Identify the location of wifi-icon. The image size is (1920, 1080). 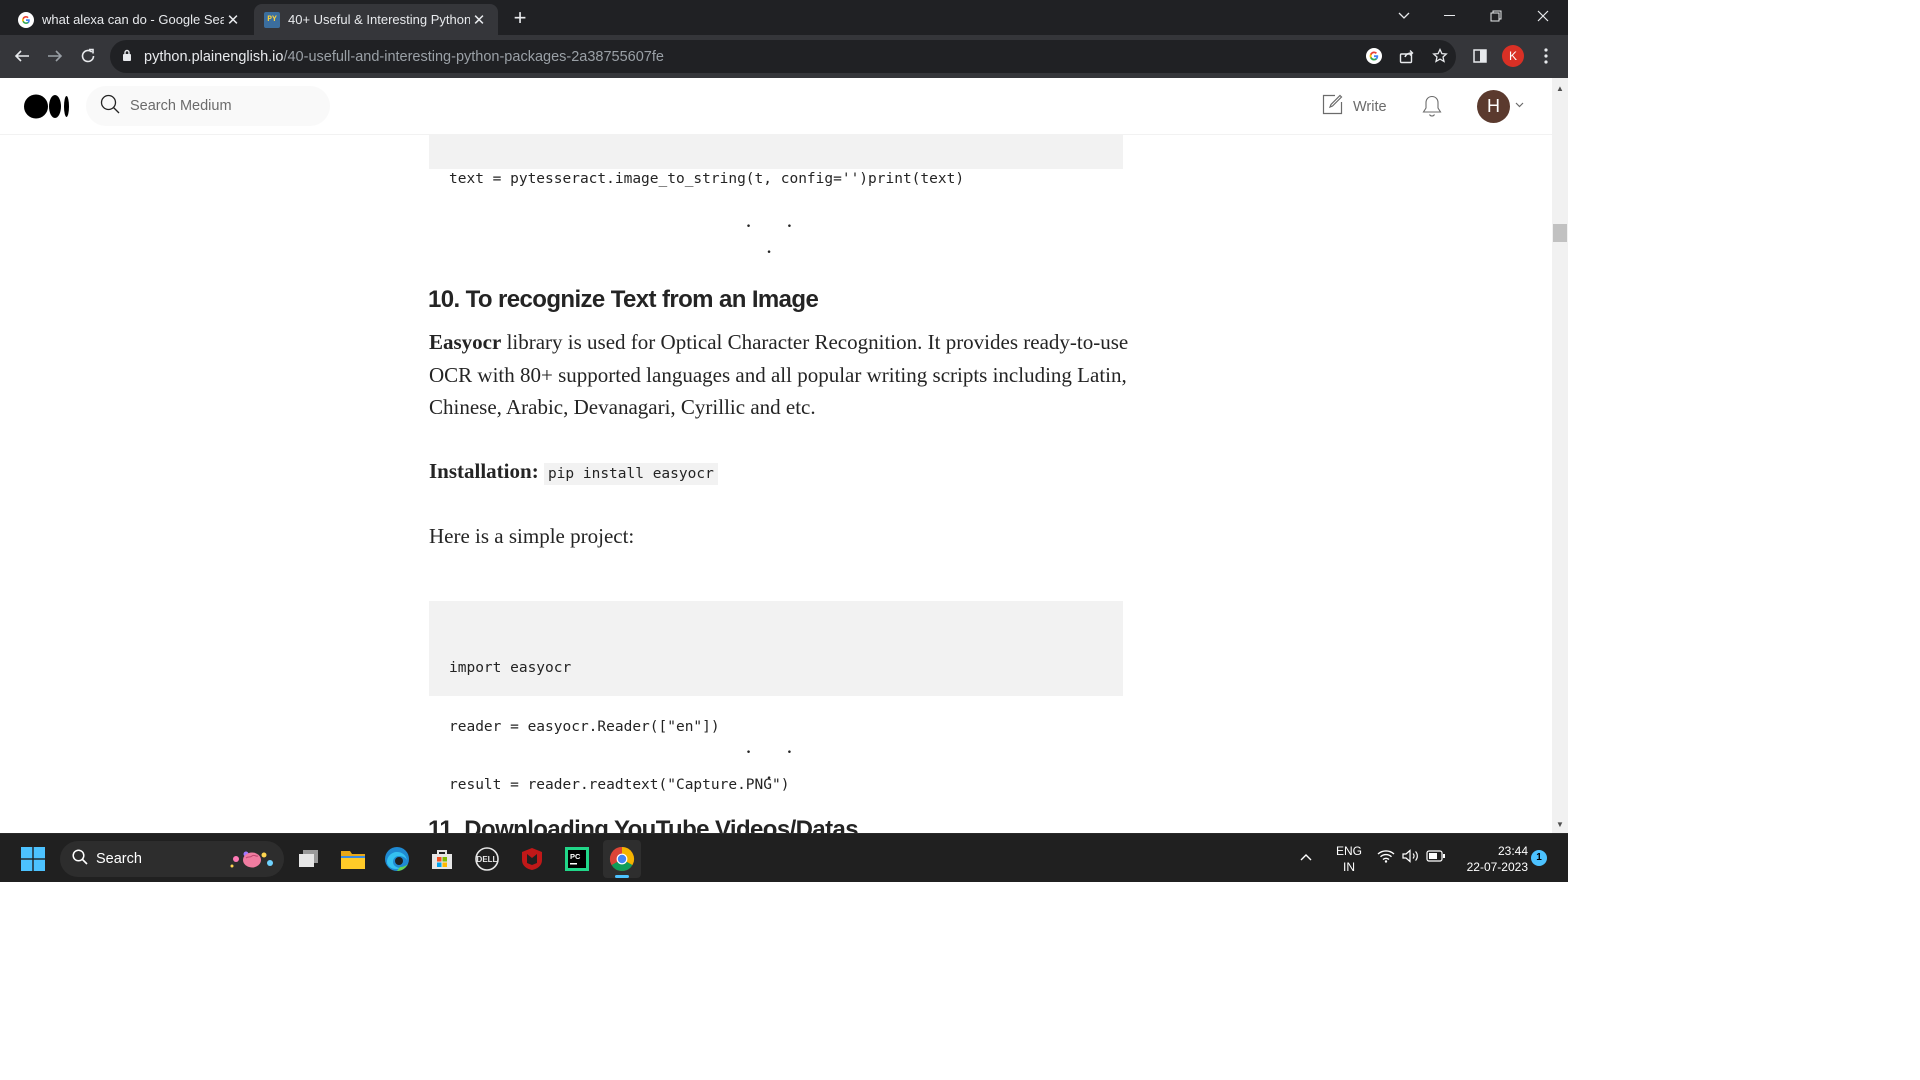
(1386, 857).